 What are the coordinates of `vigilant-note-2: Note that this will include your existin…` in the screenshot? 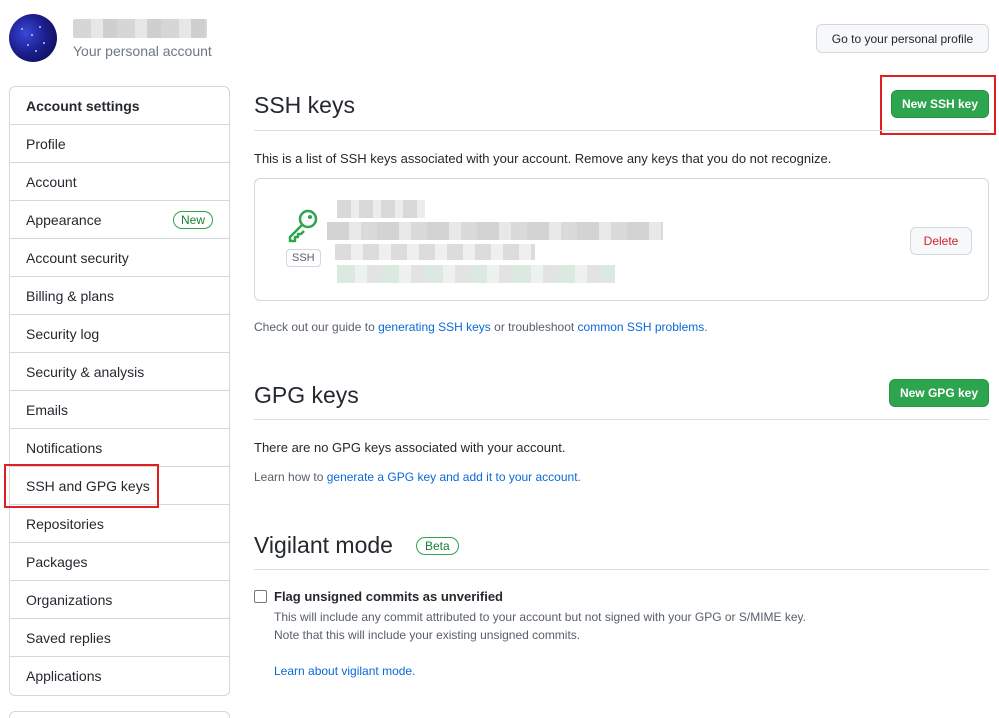 It's located at (427, 635).